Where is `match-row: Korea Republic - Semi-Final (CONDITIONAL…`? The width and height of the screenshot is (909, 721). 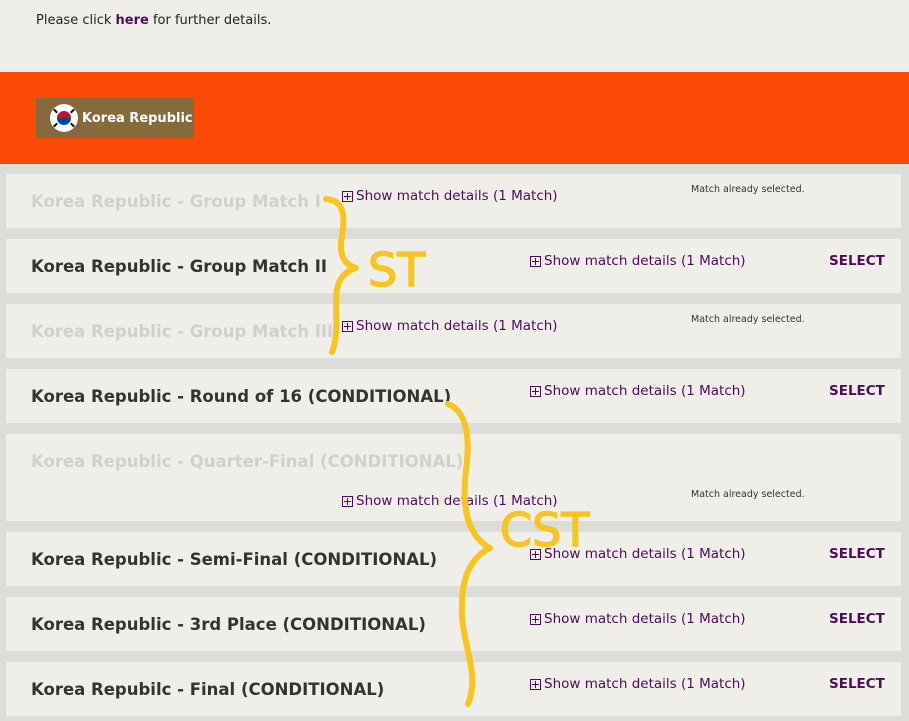
match-row: Korea Republic - Semi-Final (CONDITIONAL… is located at coordinates (453, 559).